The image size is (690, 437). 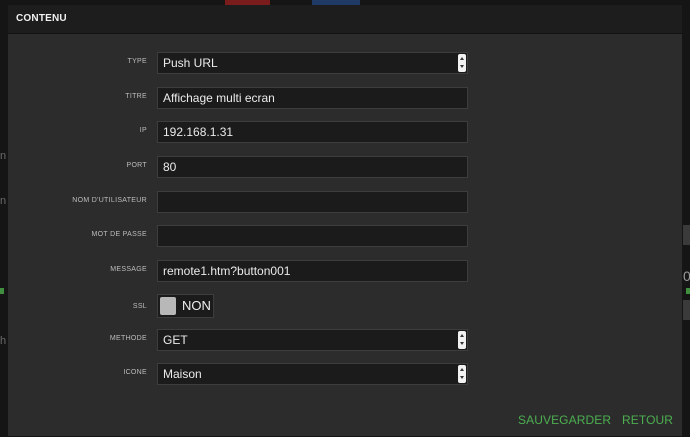 I want to click on background-strip-right, so click(x=686, y=235).